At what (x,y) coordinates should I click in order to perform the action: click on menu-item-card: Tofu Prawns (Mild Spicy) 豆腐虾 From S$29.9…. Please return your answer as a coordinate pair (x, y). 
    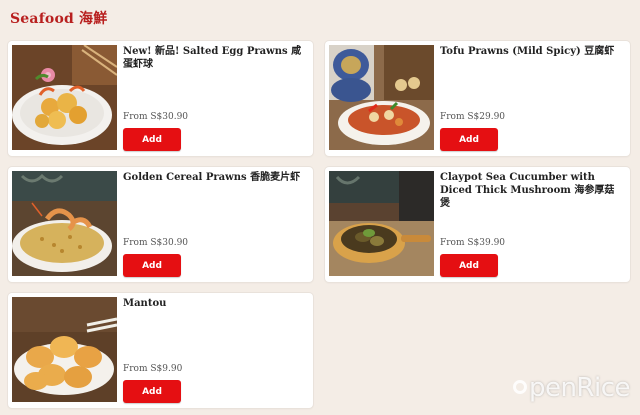
    Looking at the image, I should click on (477, 98).